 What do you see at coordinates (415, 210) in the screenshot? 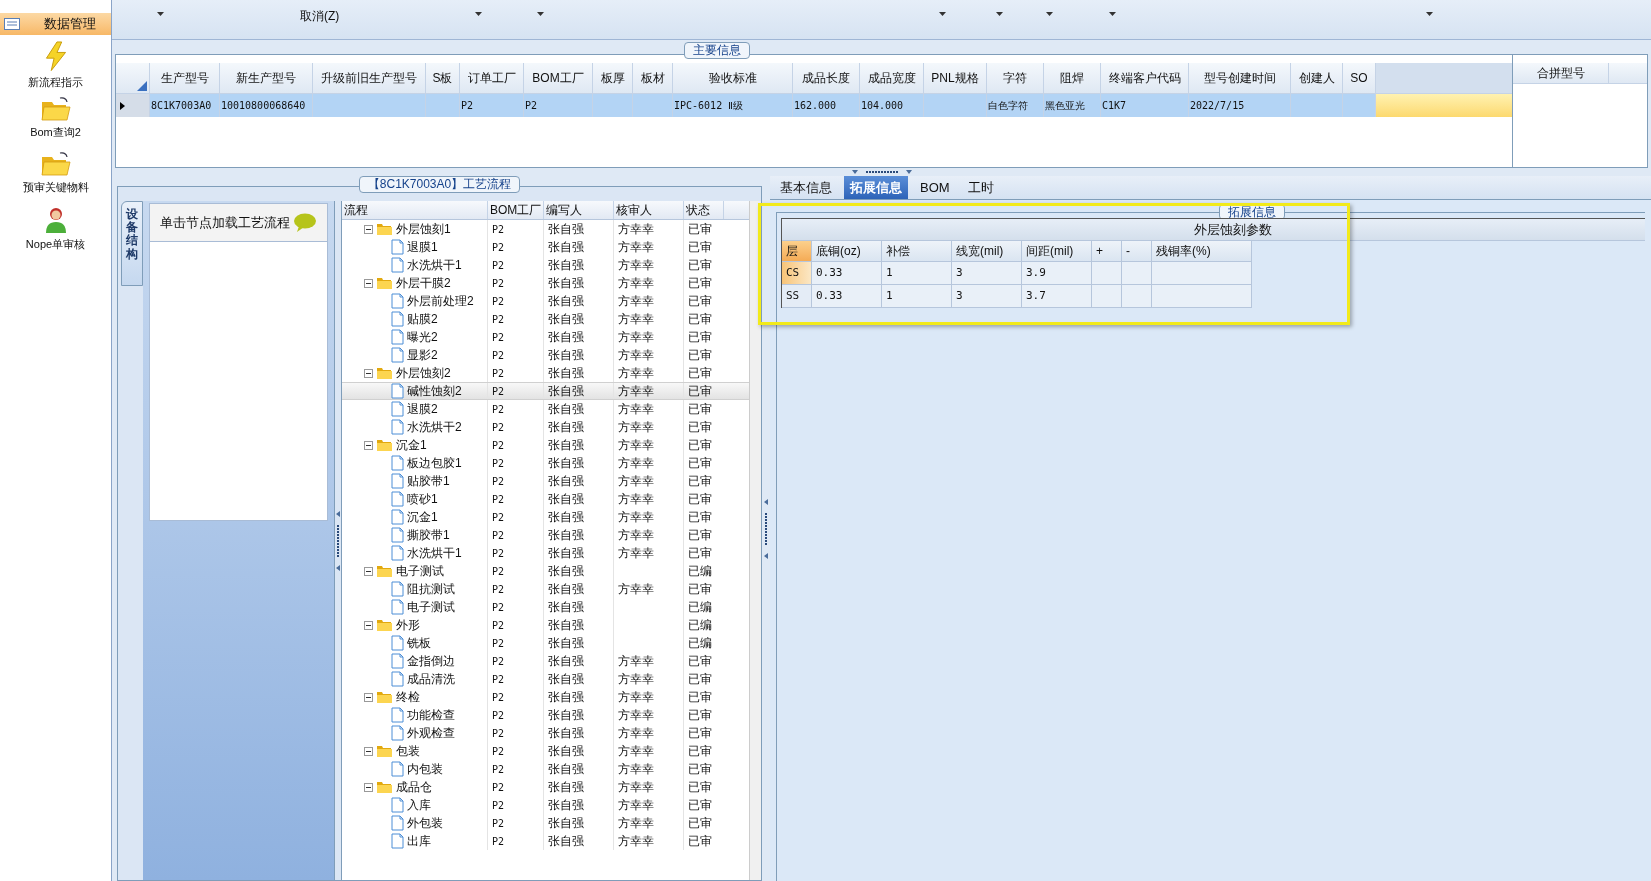
I see `column-header: 流程` at bounding box center [415, 210].